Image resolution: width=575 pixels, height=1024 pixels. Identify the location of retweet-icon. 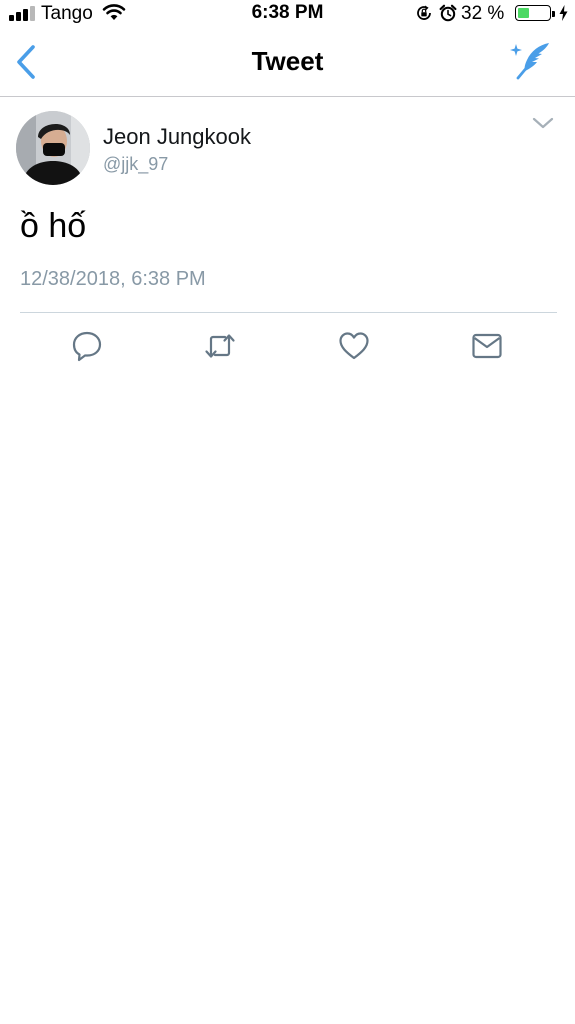
(220, 346).